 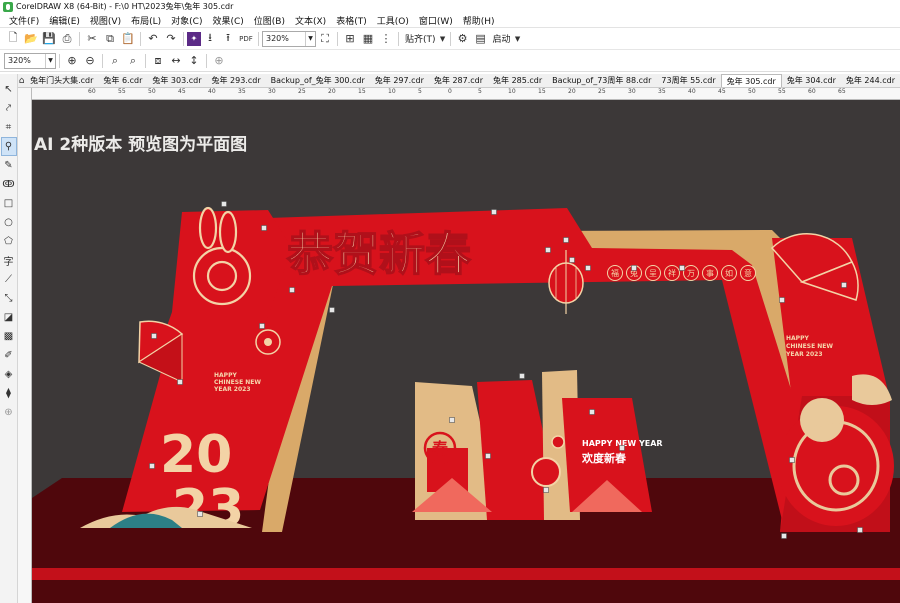 I want to click on menu-window: 窗口(W), so click(x=436, y=20).